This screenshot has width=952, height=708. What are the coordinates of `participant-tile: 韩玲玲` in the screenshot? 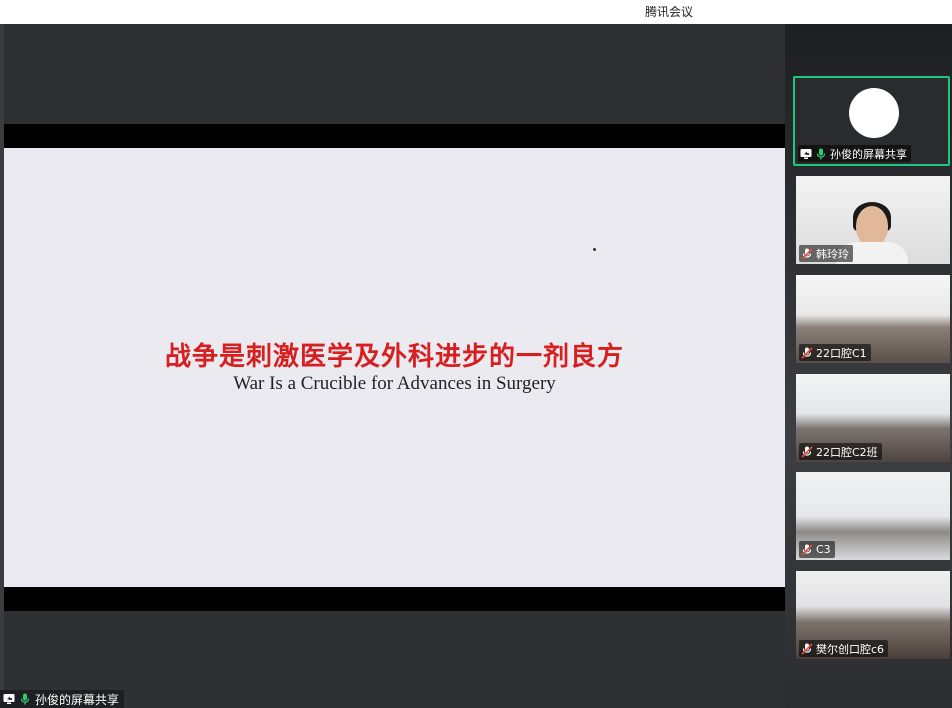 It's located at (873, 220).